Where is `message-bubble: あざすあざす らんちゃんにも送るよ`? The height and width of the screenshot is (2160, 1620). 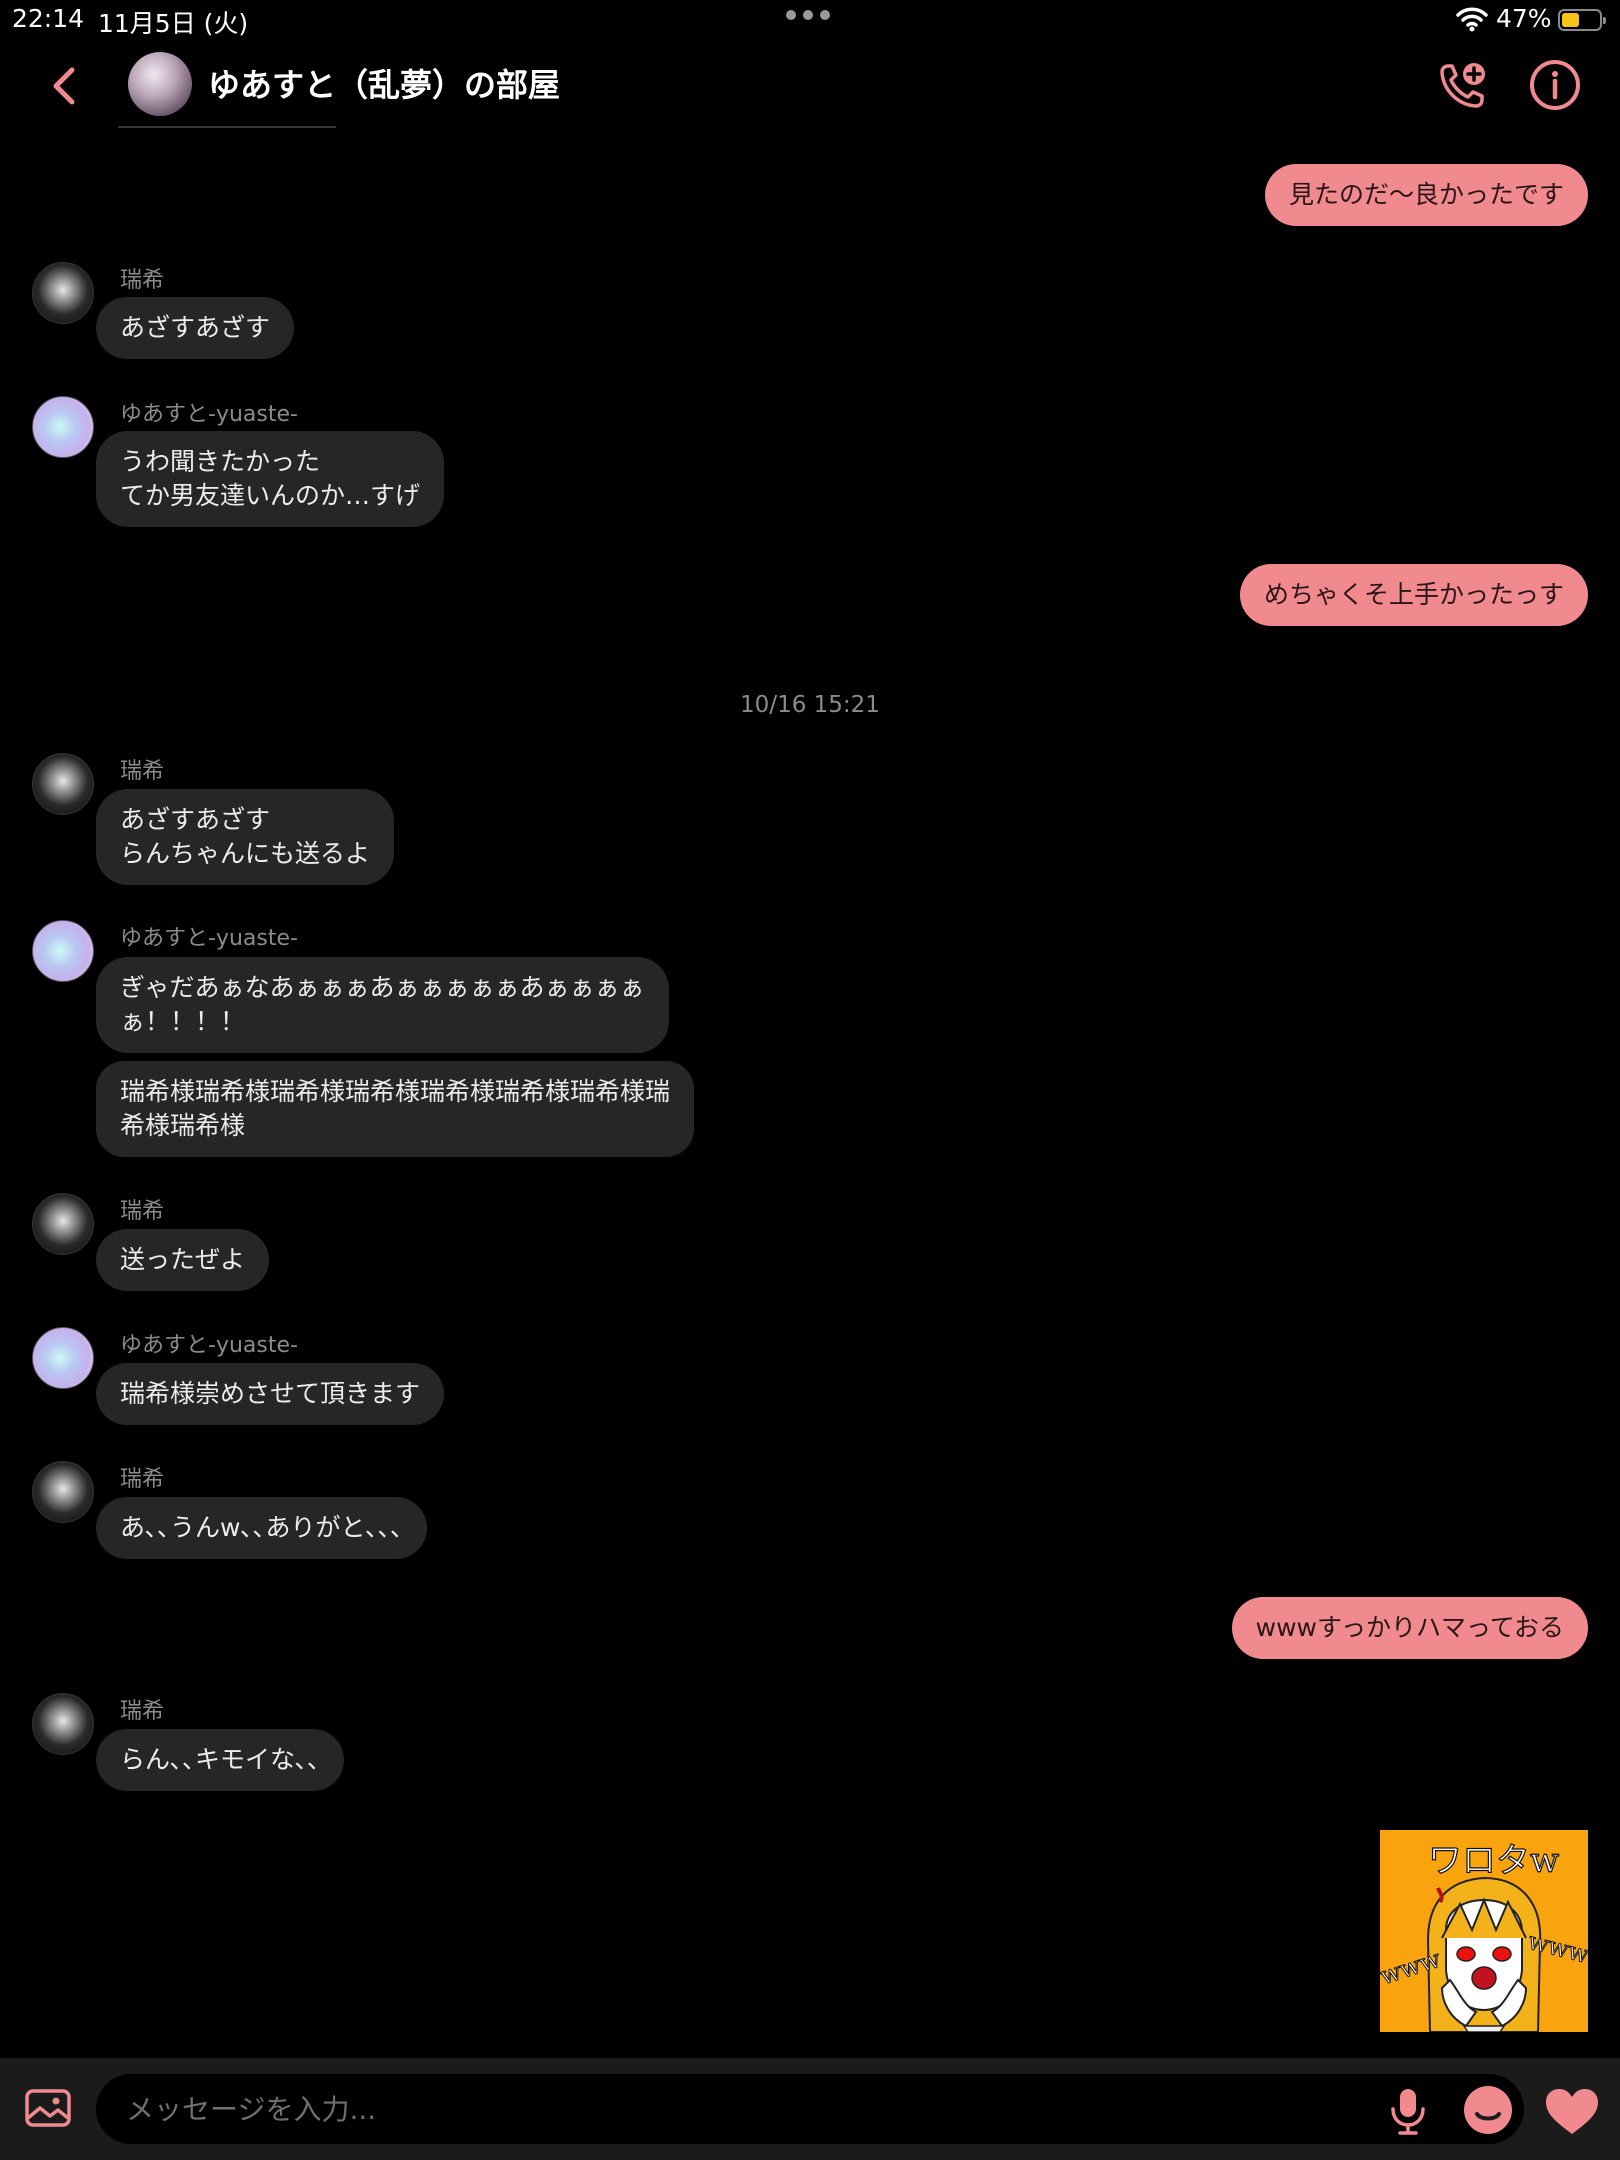
message-bubble: あざすあざす らんちゃんにも送るよ is located at coordinates (245, 837).